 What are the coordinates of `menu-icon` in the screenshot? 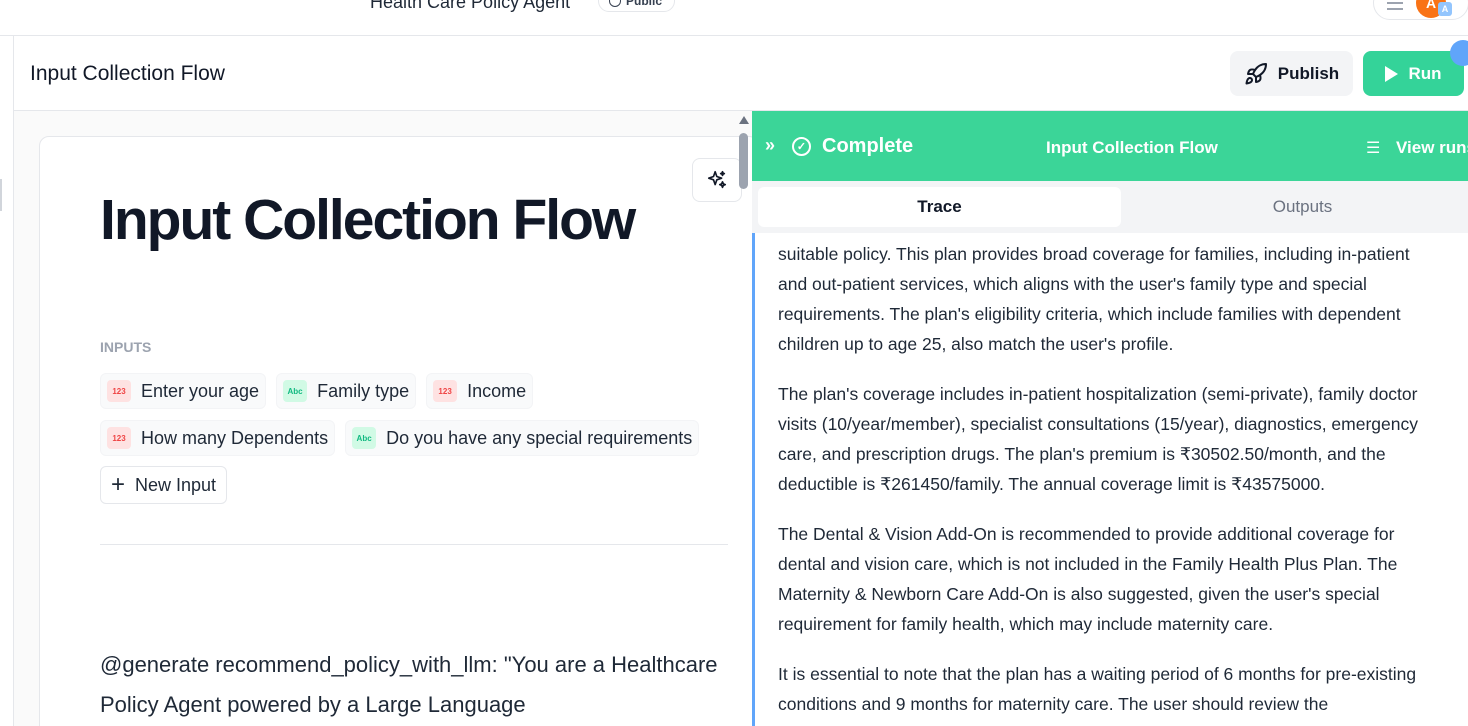 It's located at (1395, 6).